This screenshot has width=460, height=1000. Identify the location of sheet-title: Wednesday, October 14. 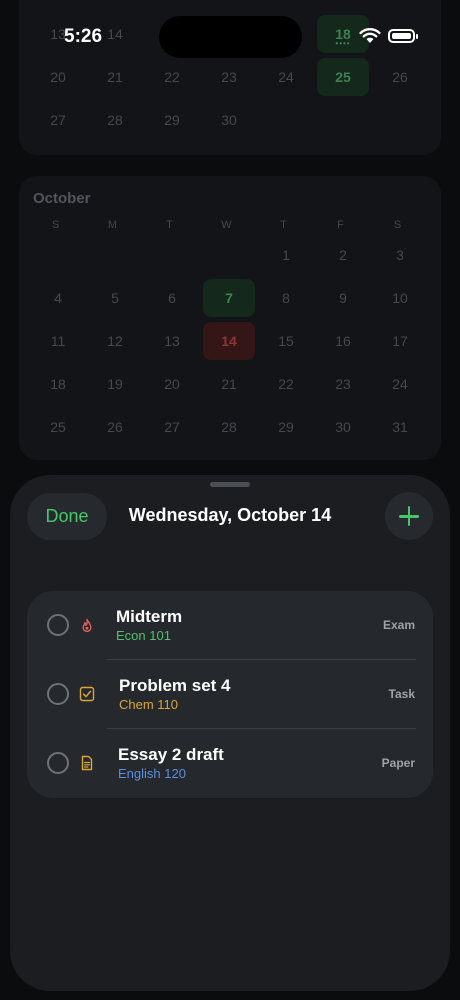
(230, 515).